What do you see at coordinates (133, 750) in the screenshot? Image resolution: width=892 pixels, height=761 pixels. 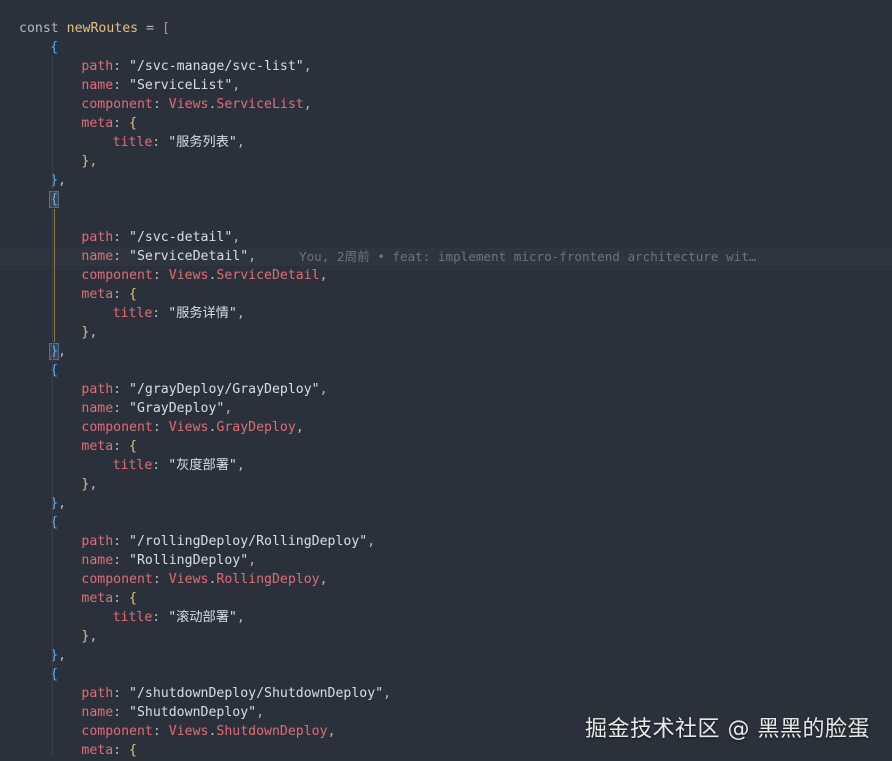 I see `meta-open-brace: {` at bounding box center [133, 750].